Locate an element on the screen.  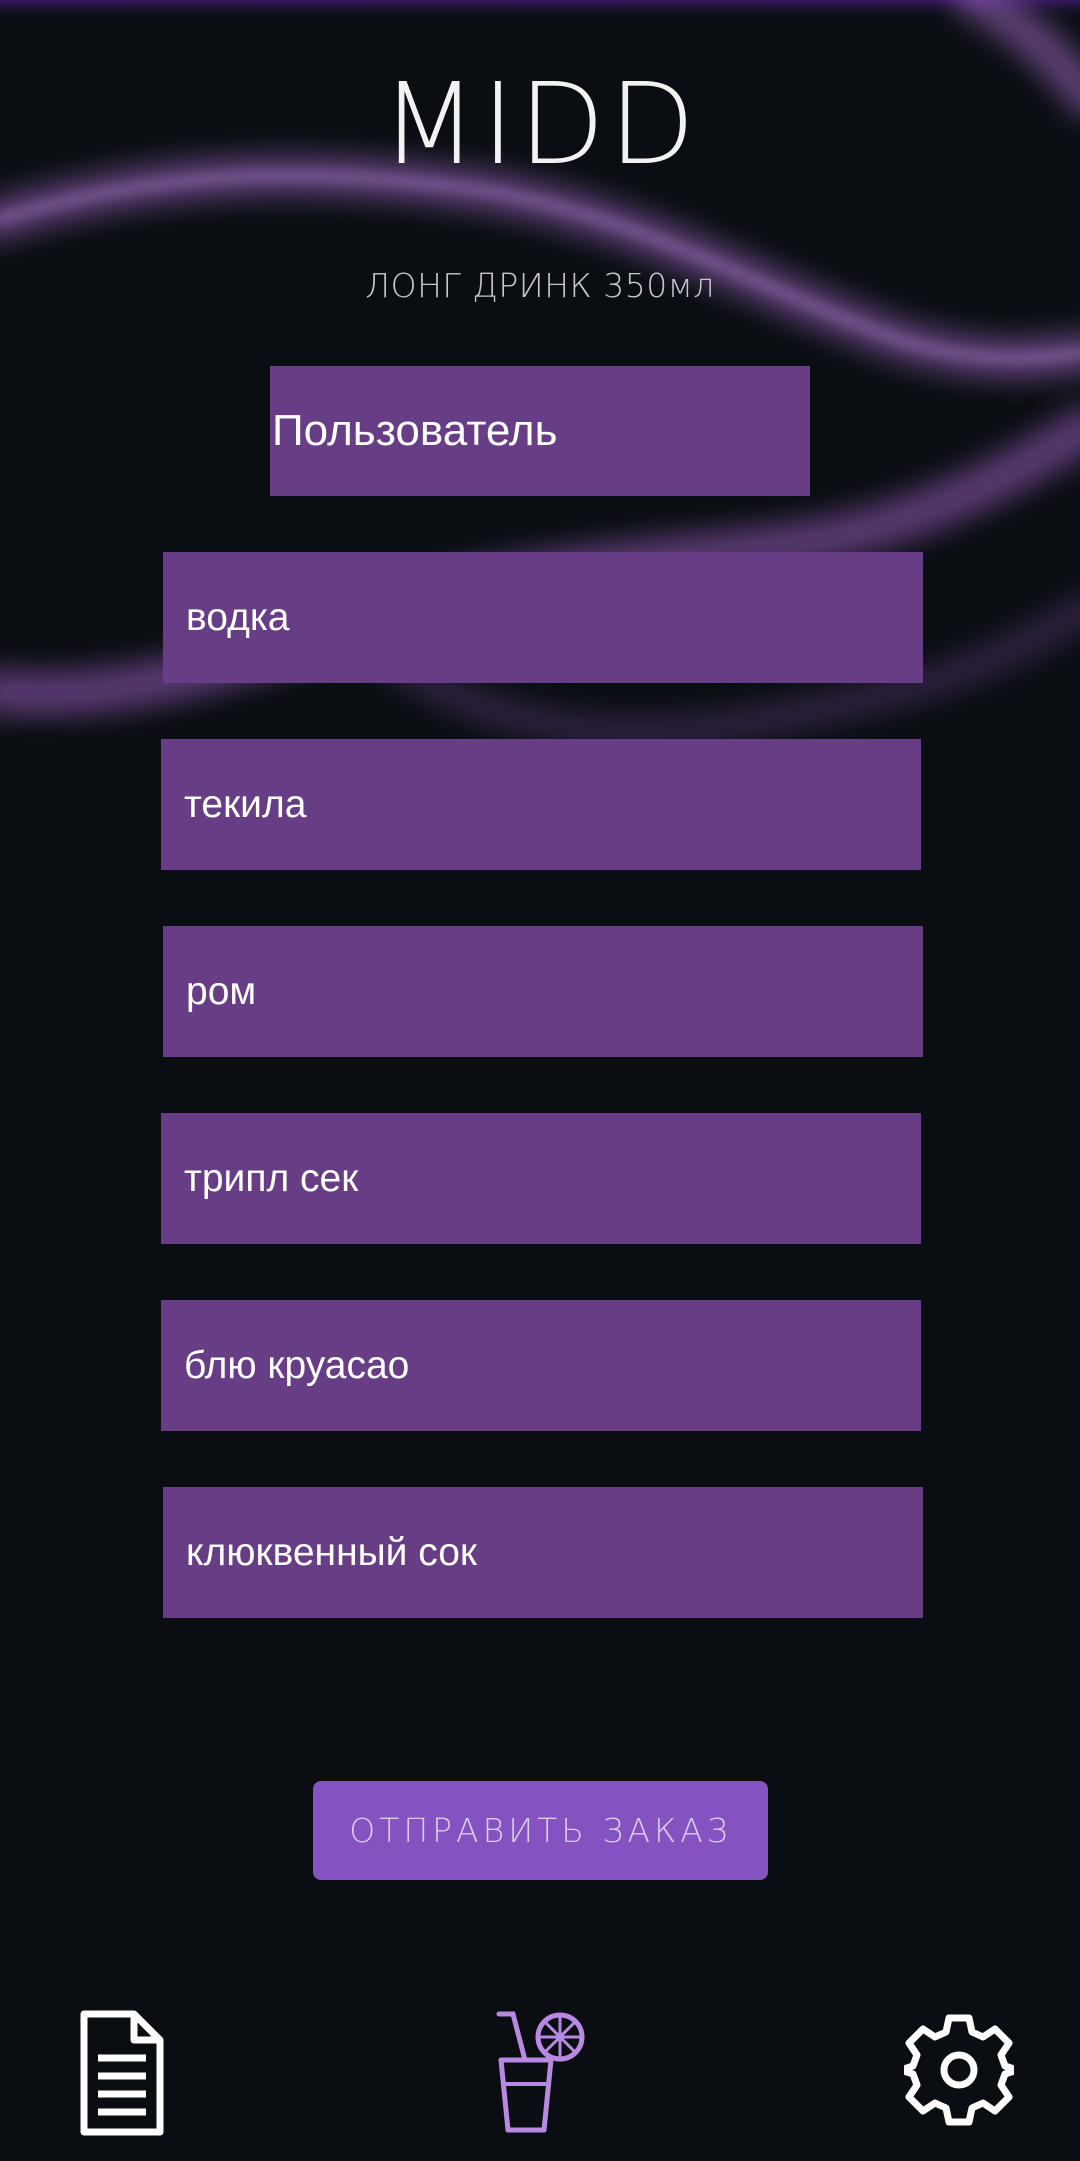
ingredient-button-vodka: водка is located at coordinates (543, 617).